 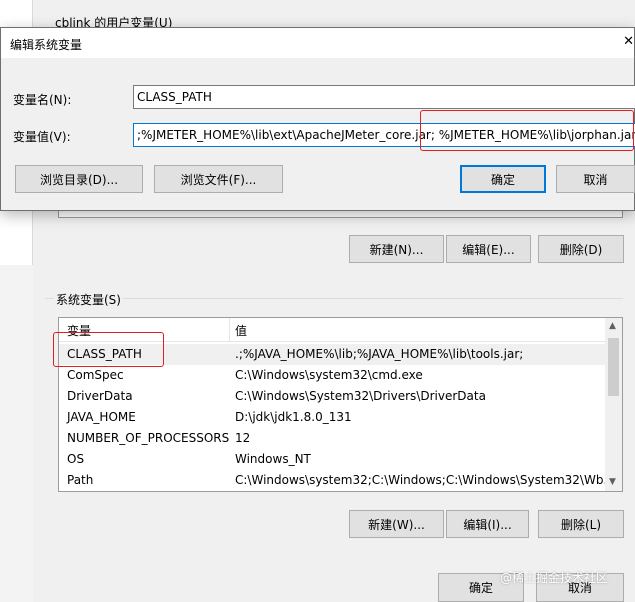 I want to click on dialog-titlebar: 编辑系统变量 ✕, so click(x=317, y=43).